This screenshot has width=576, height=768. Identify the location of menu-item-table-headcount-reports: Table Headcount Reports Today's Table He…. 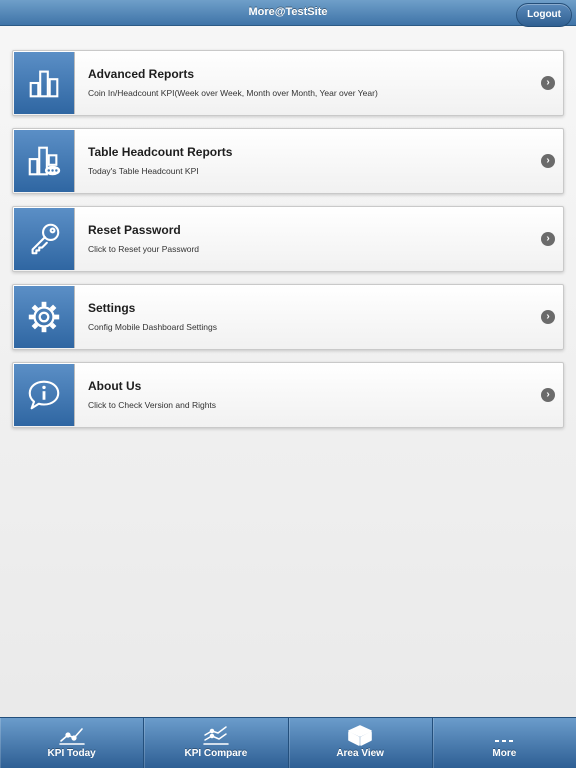
(288, 161).